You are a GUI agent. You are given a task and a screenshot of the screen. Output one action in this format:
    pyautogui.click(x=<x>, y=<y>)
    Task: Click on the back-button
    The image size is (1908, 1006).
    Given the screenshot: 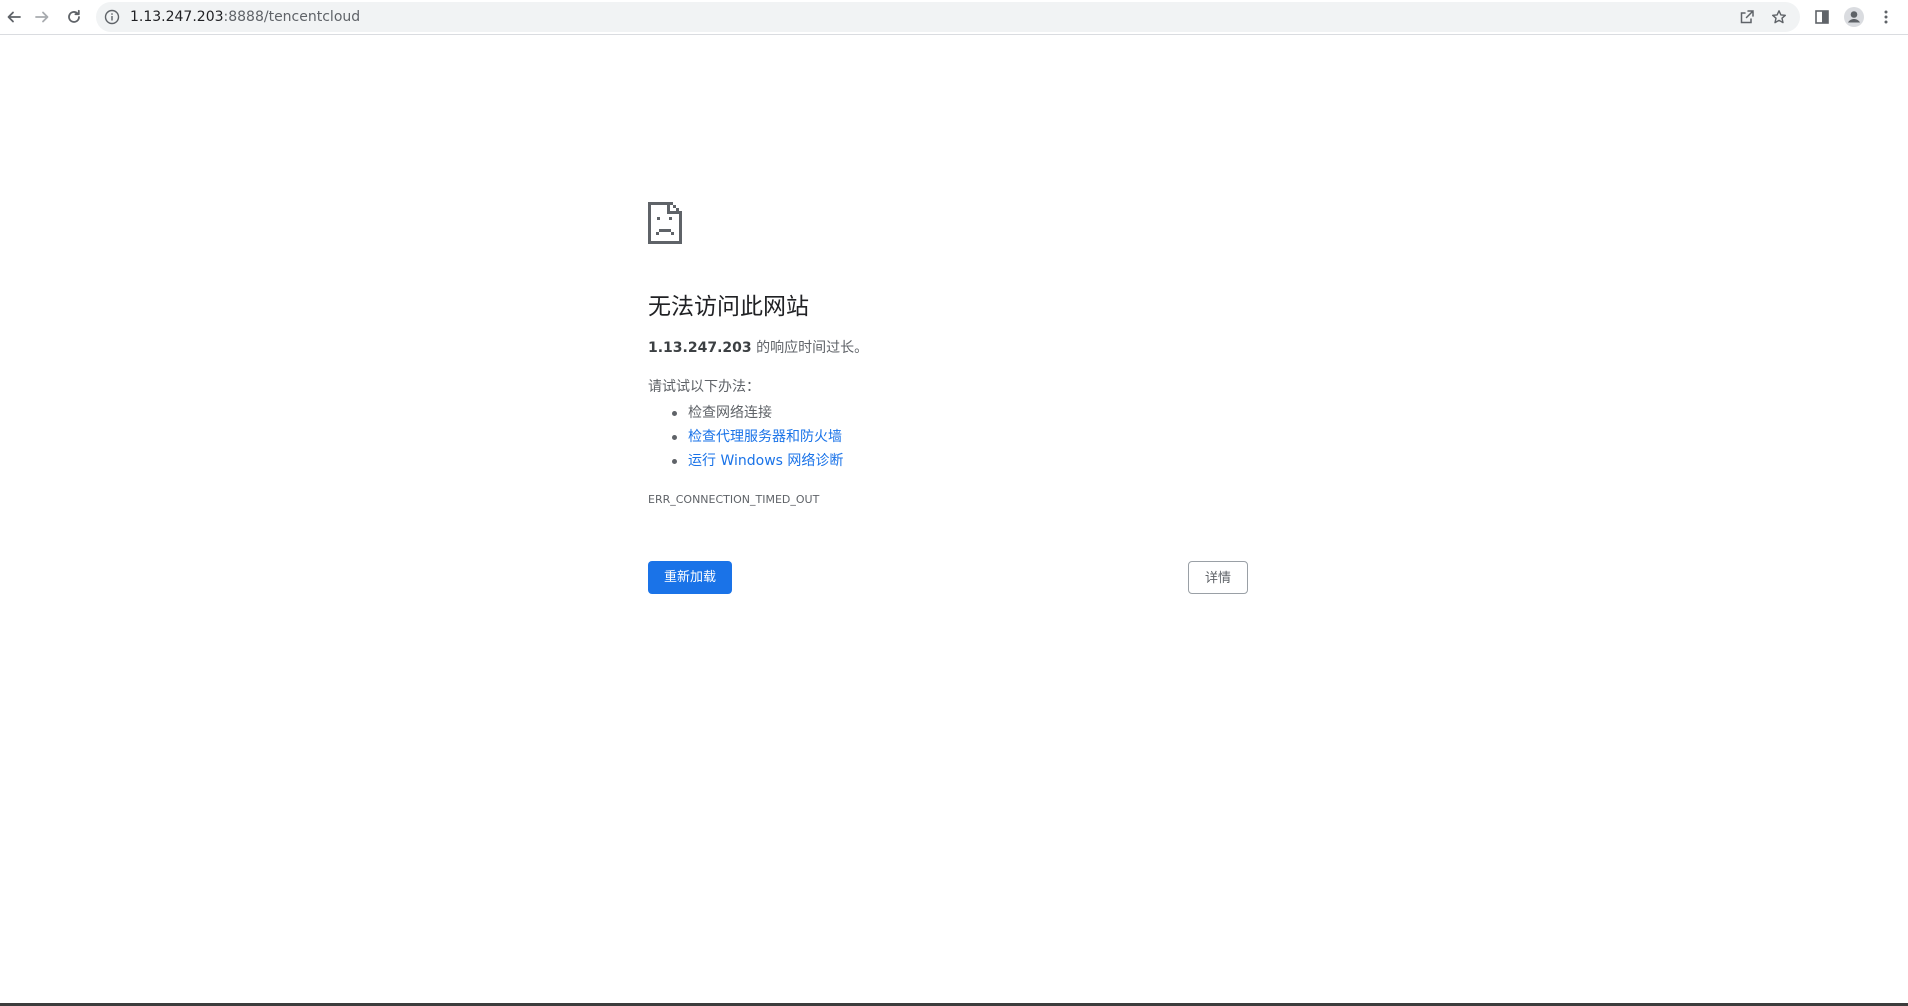 What is the action you would take?
    pyautogui.click(x=14, y=17)
    